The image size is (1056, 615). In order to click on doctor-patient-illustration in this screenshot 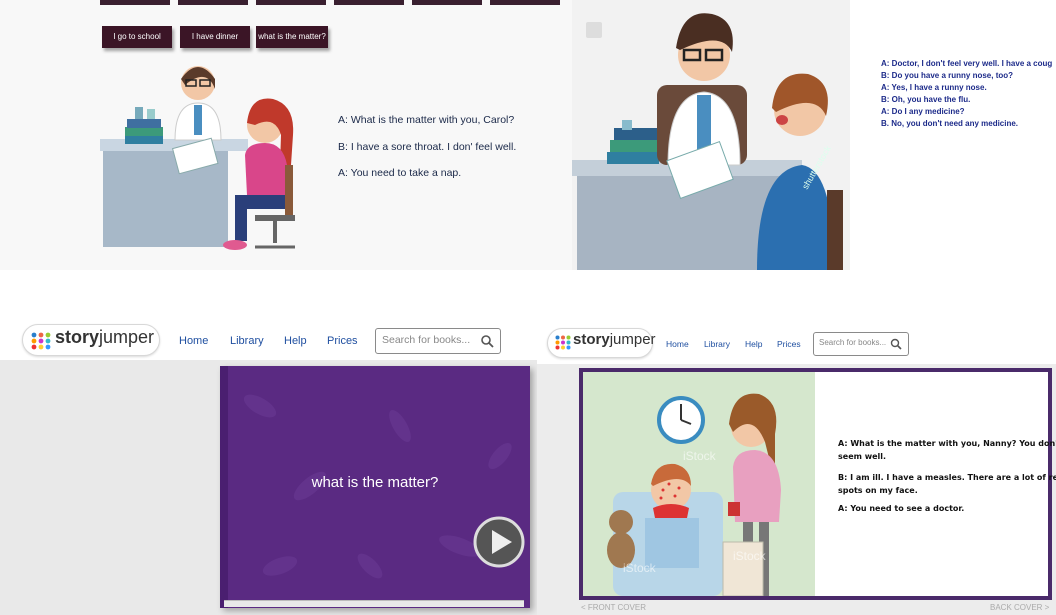, I will do `click(197, 158)`.